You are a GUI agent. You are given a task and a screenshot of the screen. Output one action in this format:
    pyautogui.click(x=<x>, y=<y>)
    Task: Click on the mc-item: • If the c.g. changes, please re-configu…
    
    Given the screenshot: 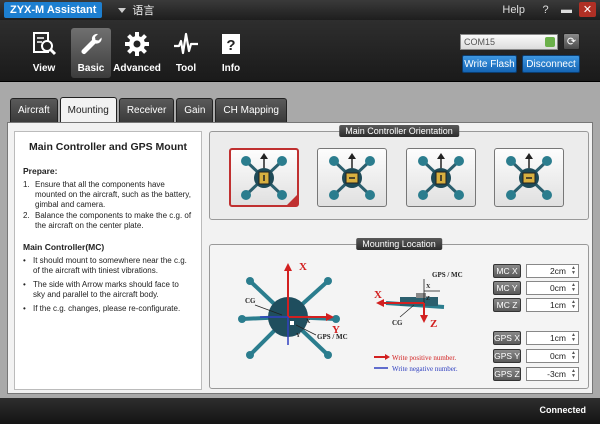 What is the action you would take?
    pyautogui.click(x=108, y=309)
    